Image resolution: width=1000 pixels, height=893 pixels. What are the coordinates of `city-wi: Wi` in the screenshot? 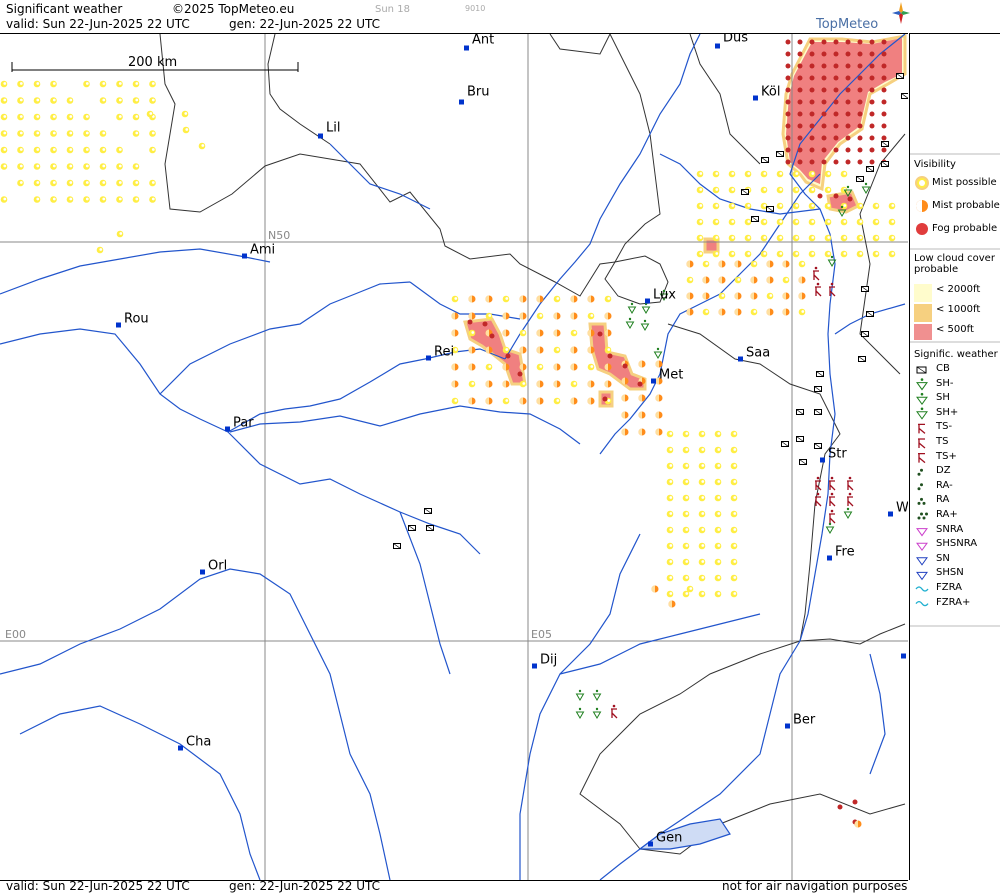 It's located at (898, 511).